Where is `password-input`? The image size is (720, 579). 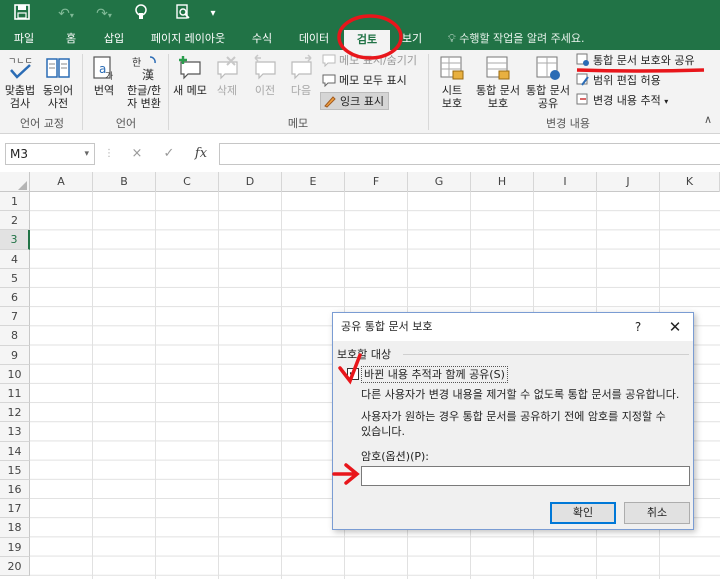
password-input is located at coordinates (525, 476).